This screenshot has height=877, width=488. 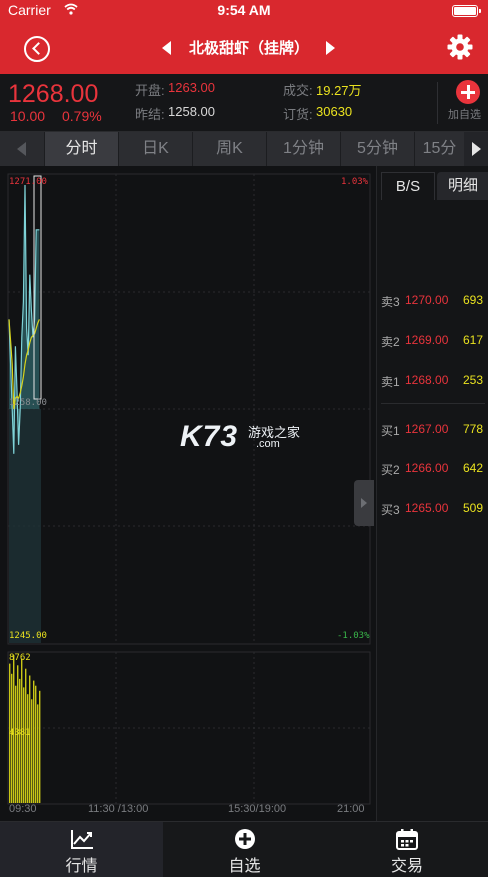 I want to click on prev-settle-label: 昨结:, so click(x=150, y=114).